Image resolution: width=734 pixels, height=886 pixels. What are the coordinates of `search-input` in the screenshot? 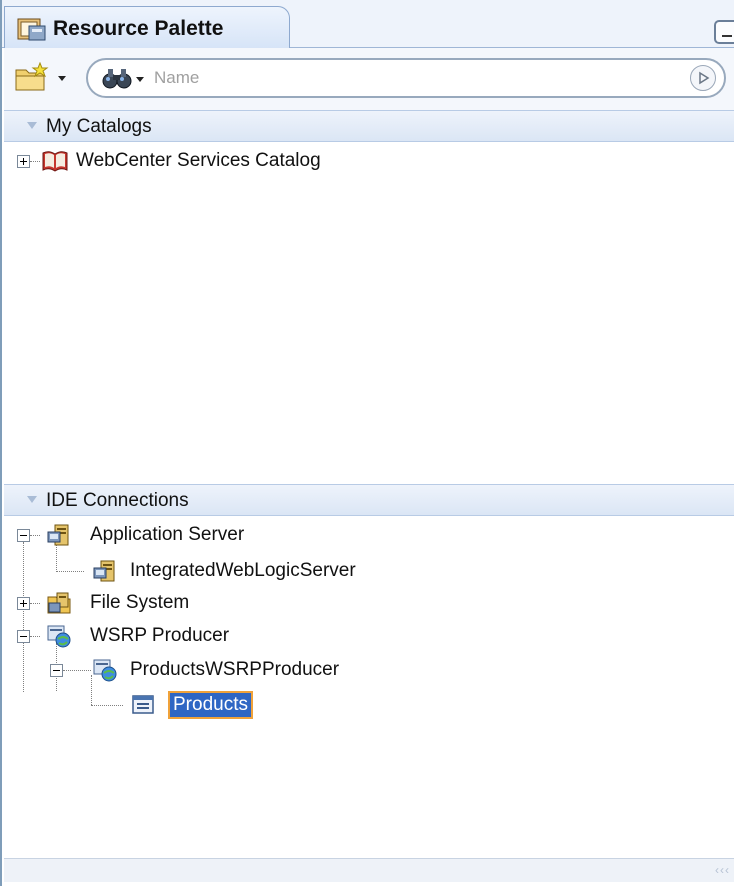 It's located at (414, 78).